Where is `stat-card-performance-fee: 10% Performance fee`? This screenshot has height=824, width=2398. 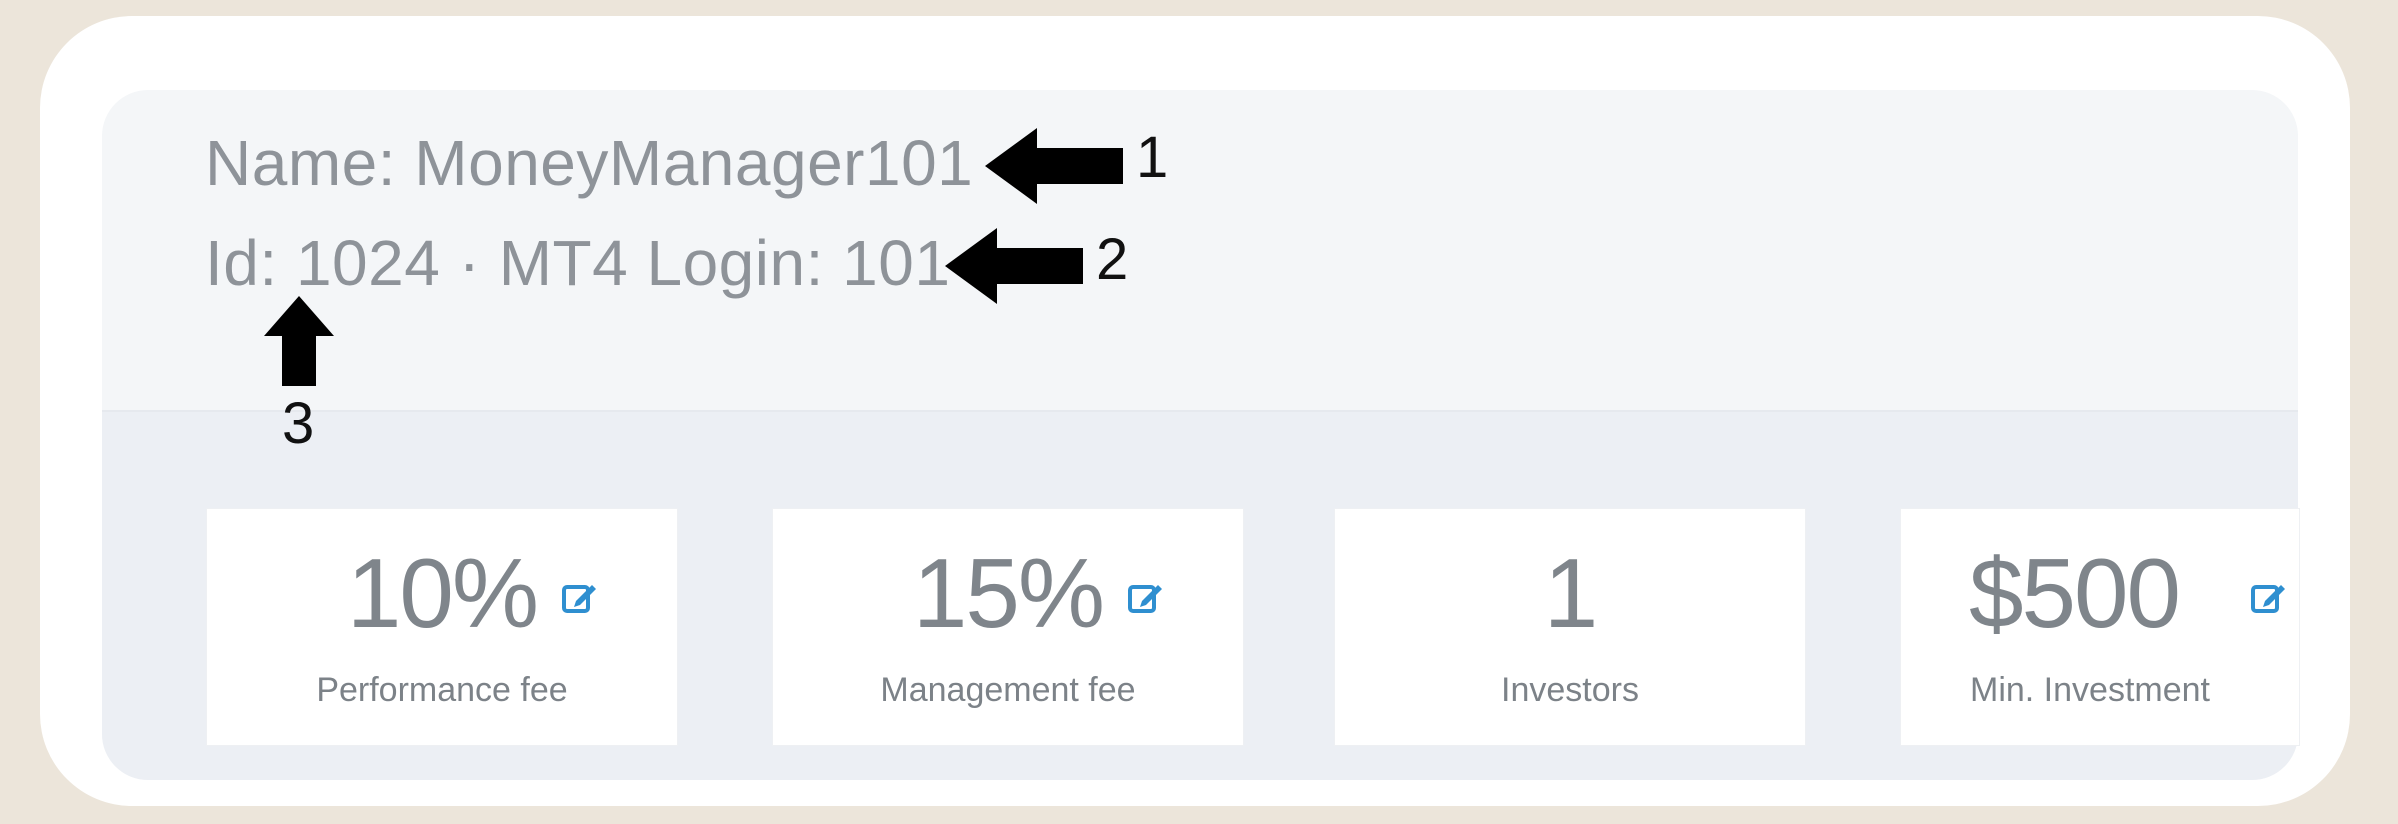
stat-card-performance-fee: 10% Performance fee is located at coordinates (442, 627).